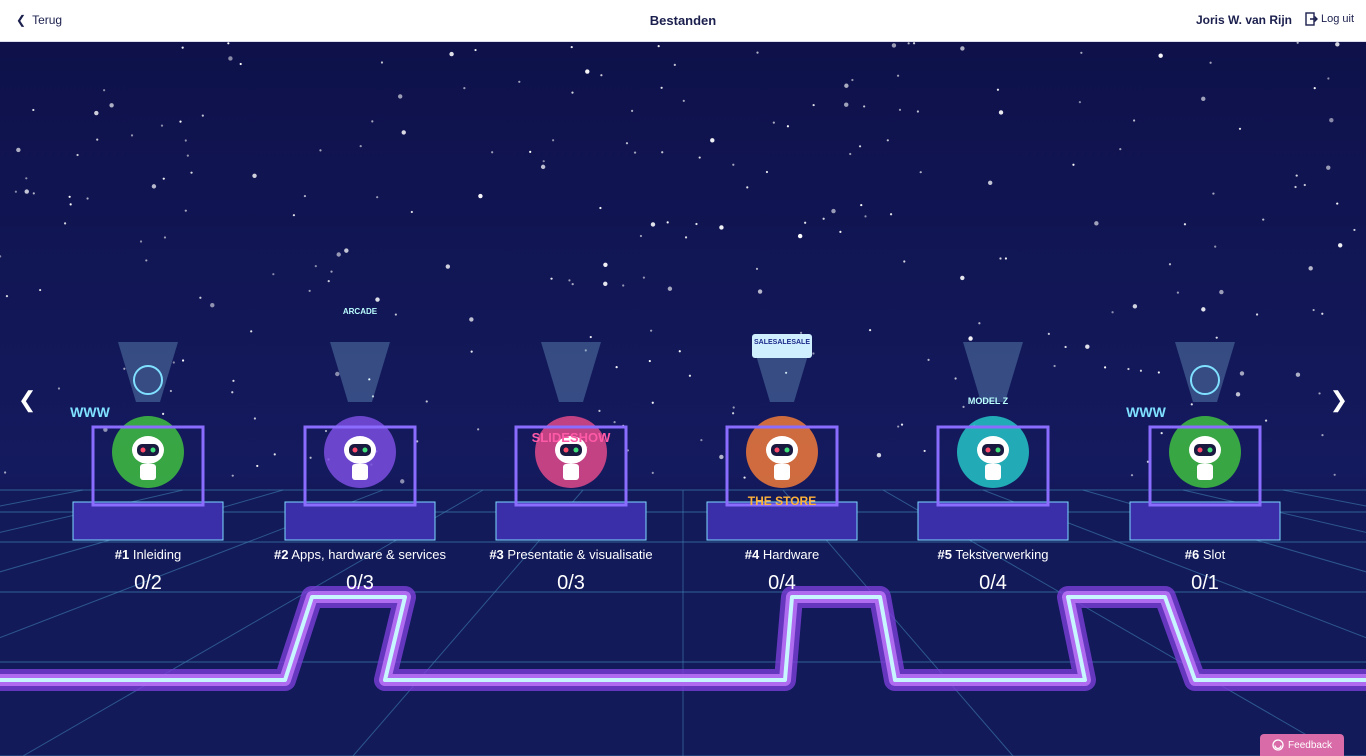 The image size is (1366, 756). Describe the element at coordinates (993, 372) in the screenshot. I see `hologram-beam` at that location.